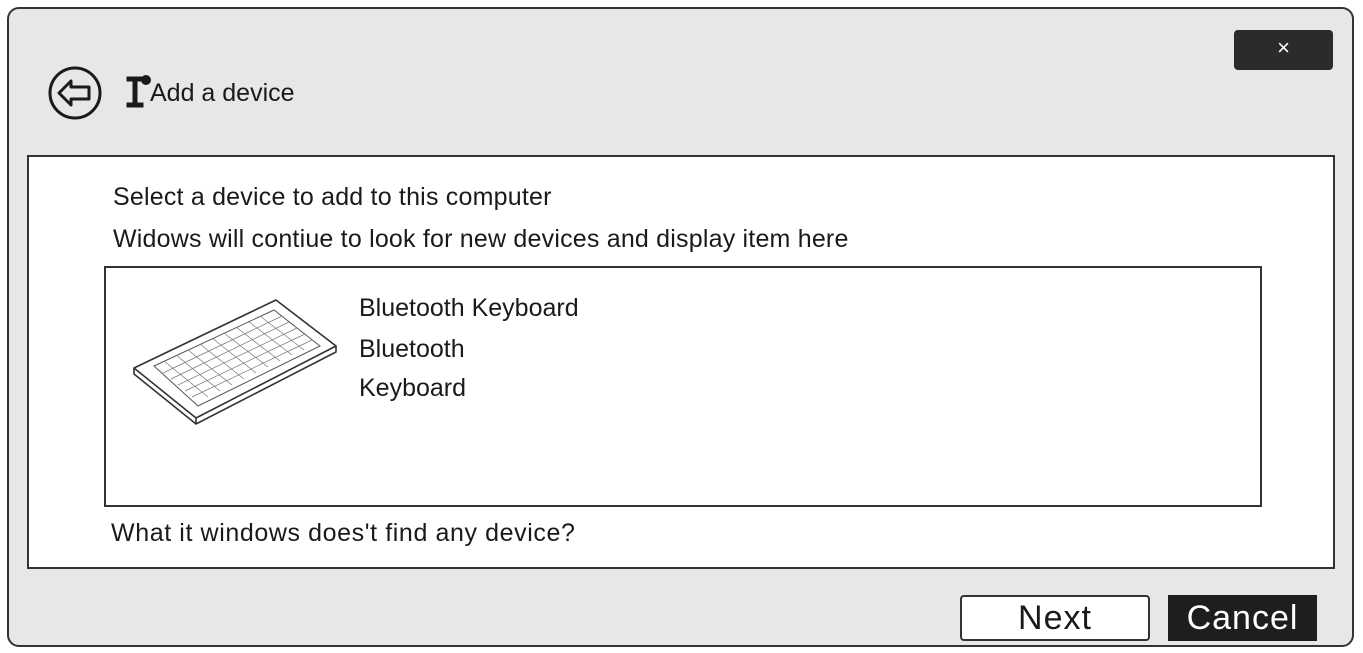 The height and width of the screenshot is (653, 1363). What do you see at coordinates (75, 93) in the screenshot?
I see `back-arrow-icon` at bounding box center [75, 93].